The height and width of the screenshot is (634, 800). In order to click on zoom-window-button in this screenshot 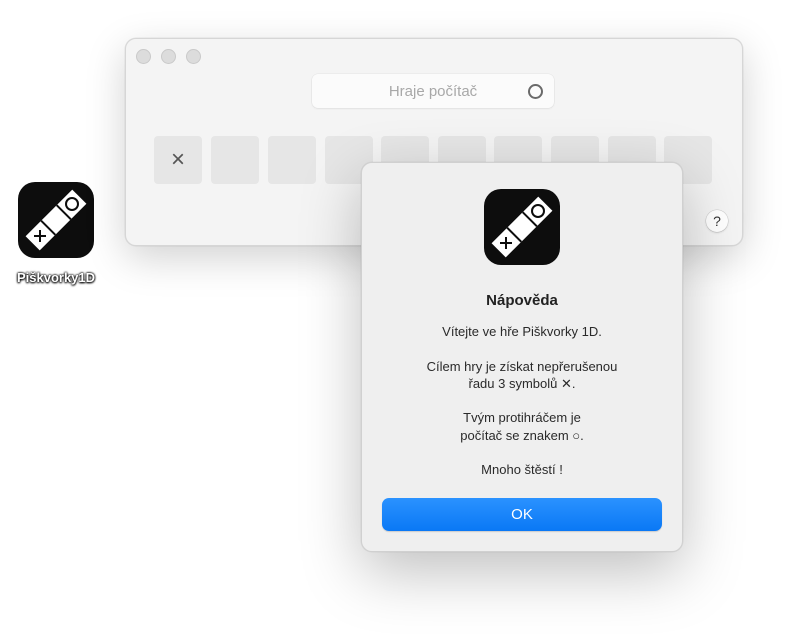, I will do `click(193, 56)`.